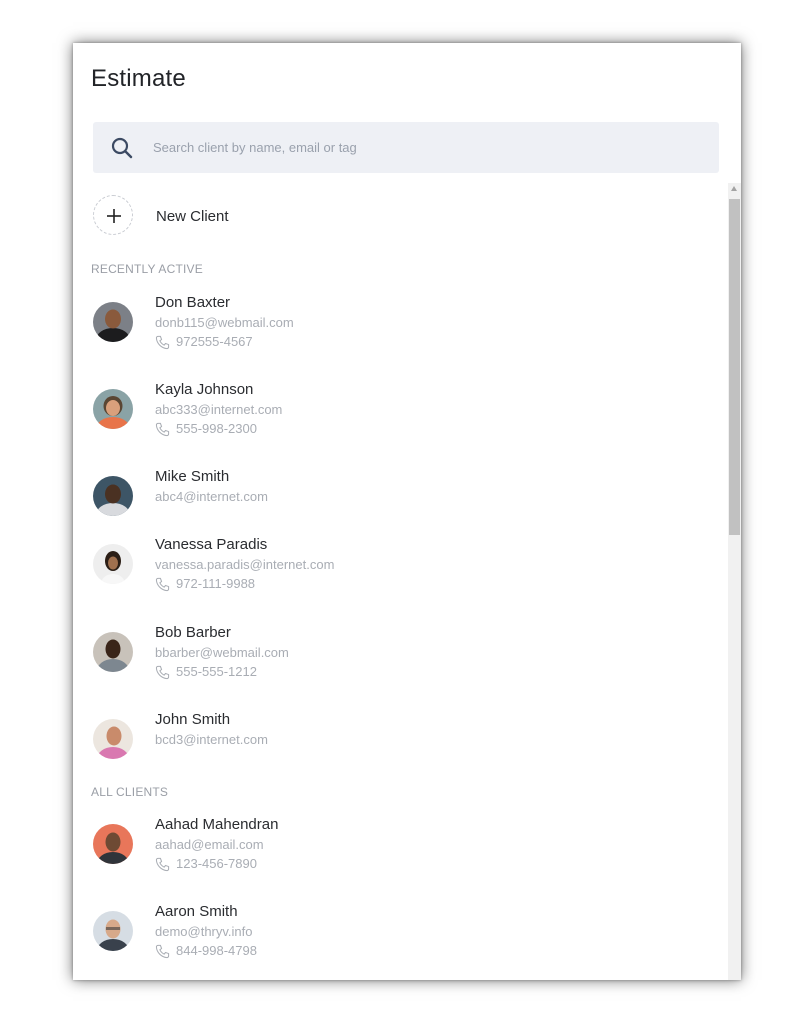 This screenshot has height=1011, width=798. Describe the element at coordinates (192, 476) in the screenshot. I see `client-name: Mike Smith` at that location.